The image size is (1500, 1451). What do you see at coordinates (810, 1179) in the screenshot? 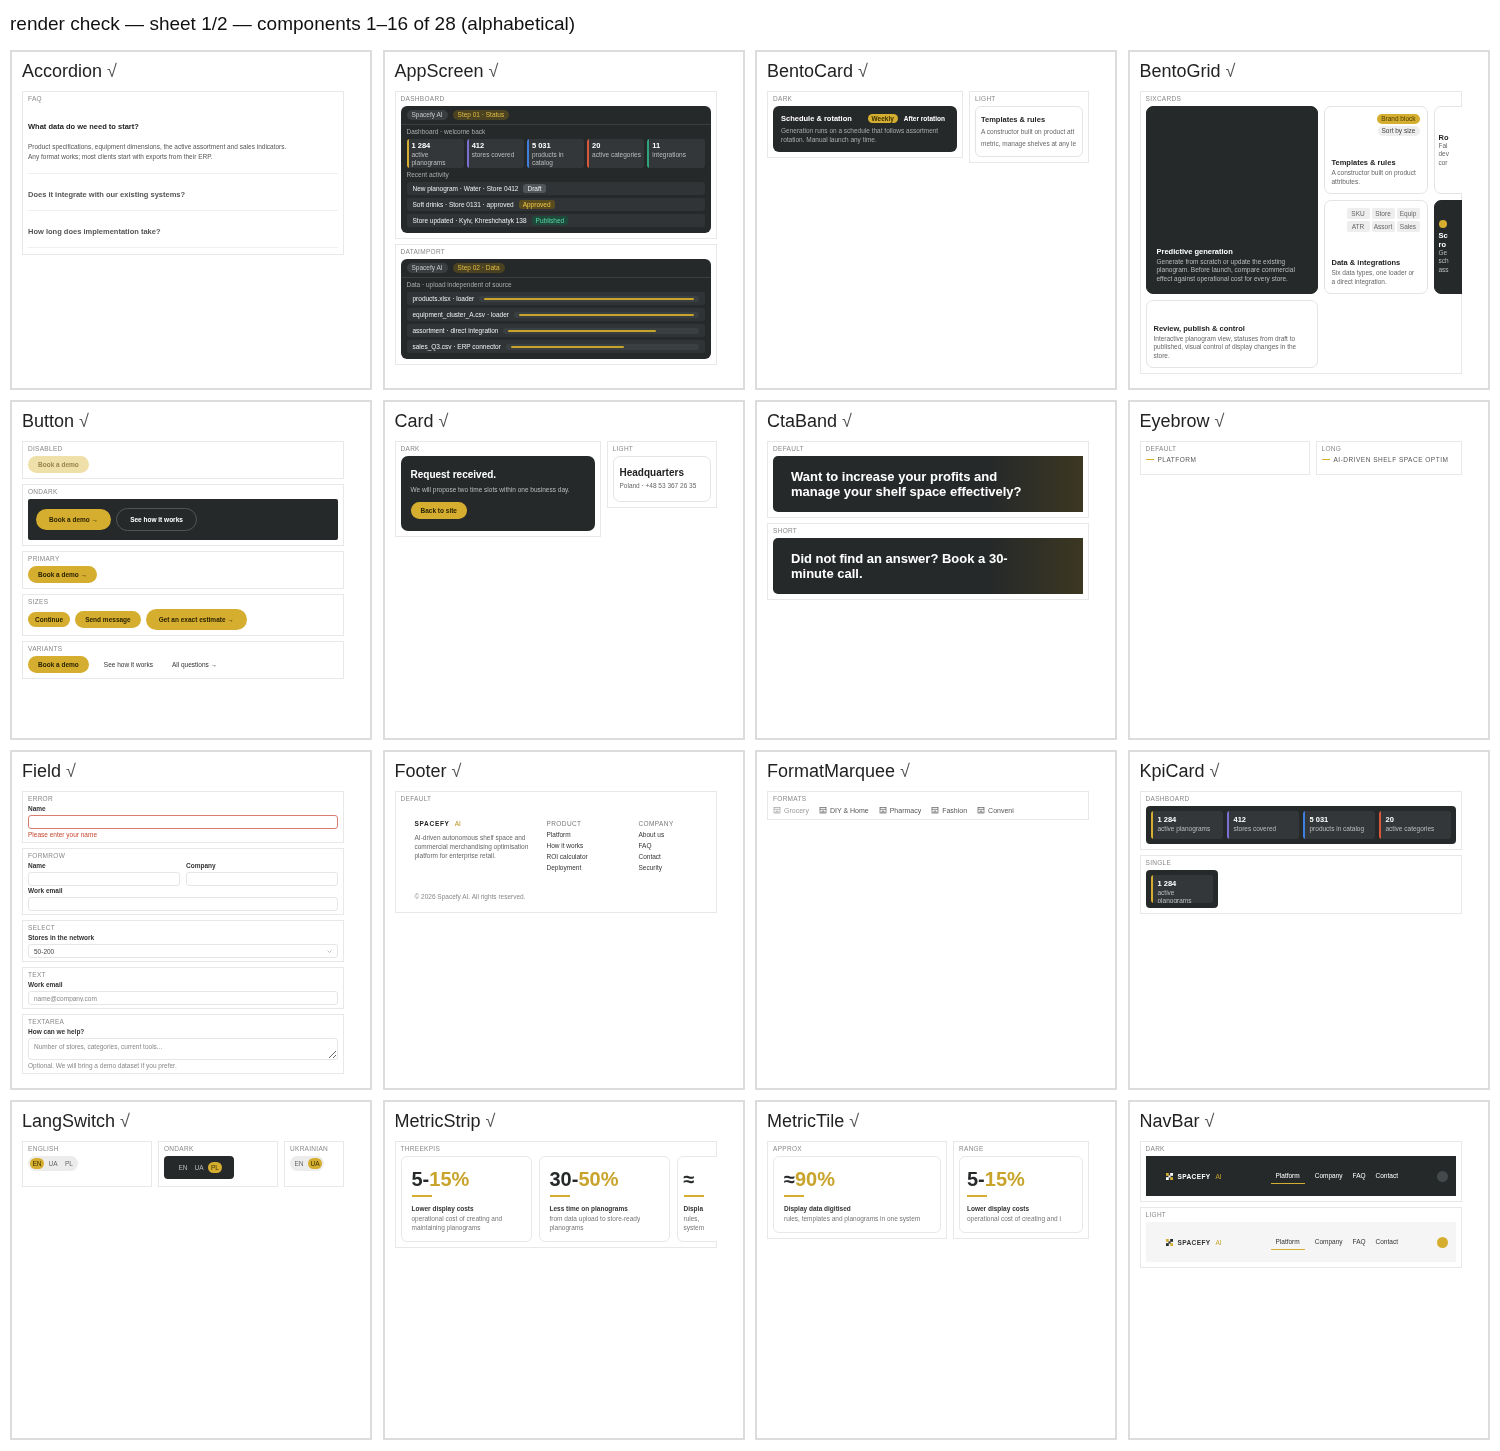
I see `metric-value: ≈90%` at bounding box center [810, 1179].